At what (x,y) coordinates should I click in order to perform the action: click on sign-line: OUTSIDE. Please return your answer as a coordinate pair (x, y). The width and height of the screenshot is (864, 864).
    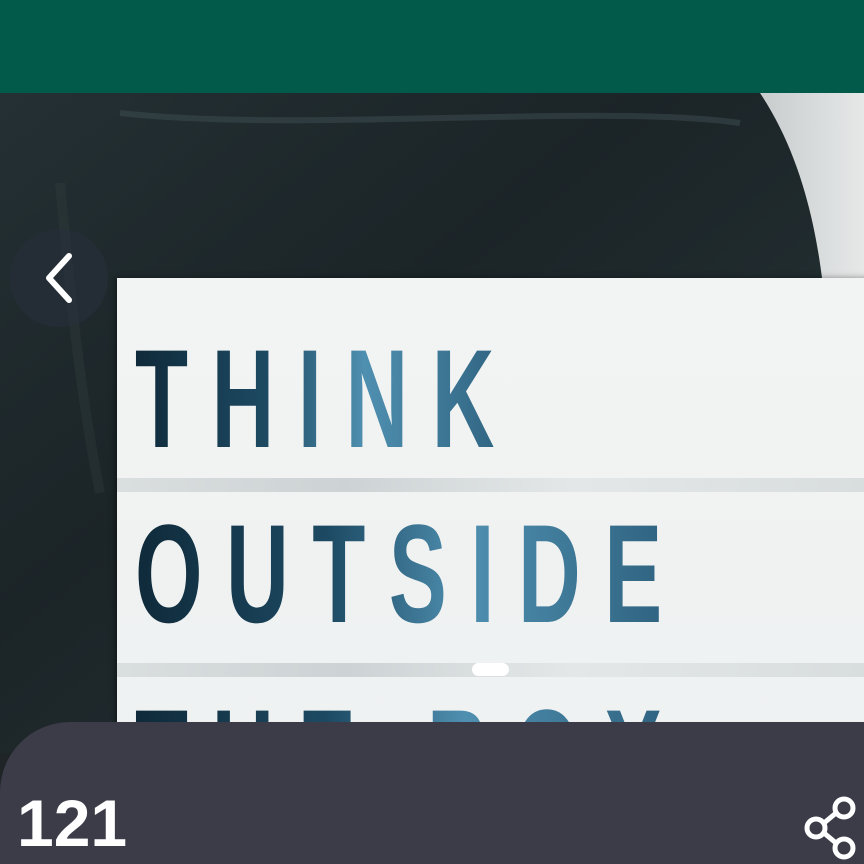
    Looking at the image, I should click on (410, 574).